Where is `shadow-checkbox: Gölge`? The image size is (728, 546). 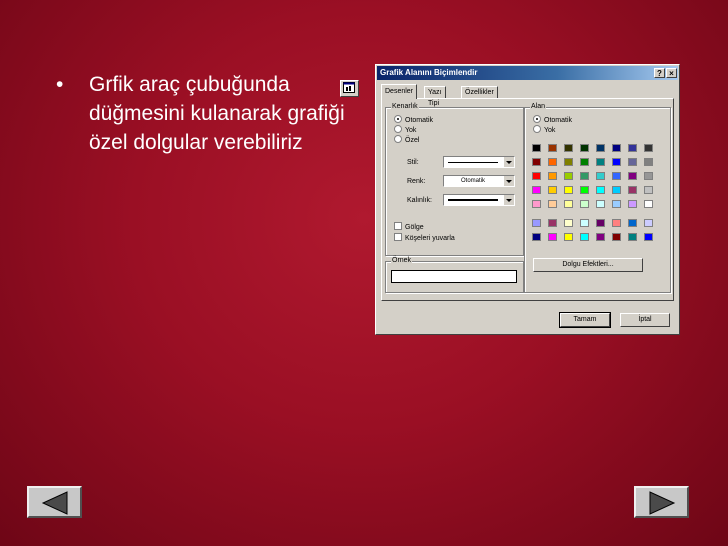
shadow-checkbox: Gölge is located at coordinates (409, 227).